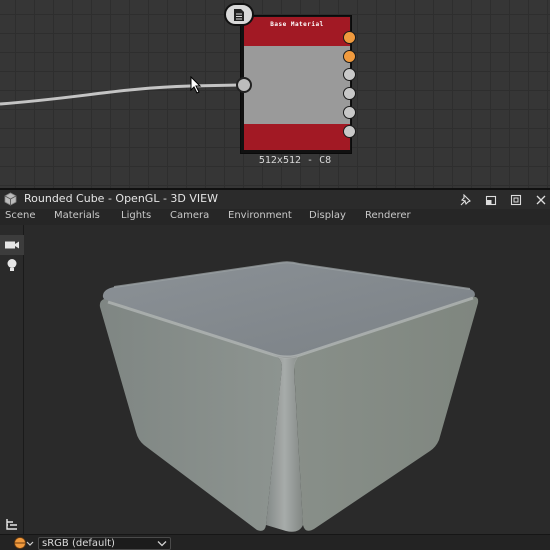  Describe the element at coordinates (349, 56) in the screenshot. I see `output-port-normal` at that location.